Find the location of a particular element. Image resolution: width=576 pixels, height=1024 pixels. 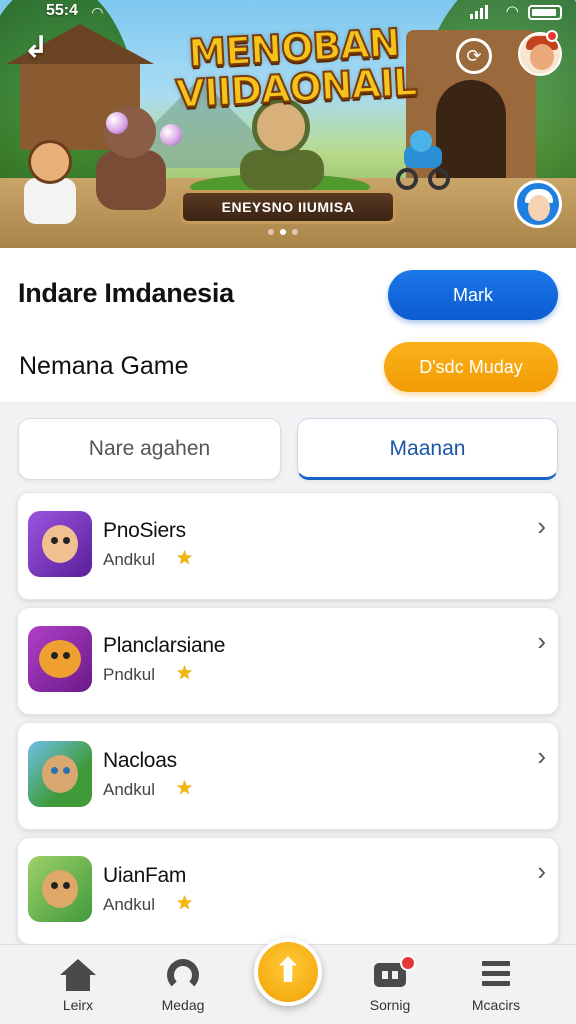

home-icon is located at coordinates (78, 976).